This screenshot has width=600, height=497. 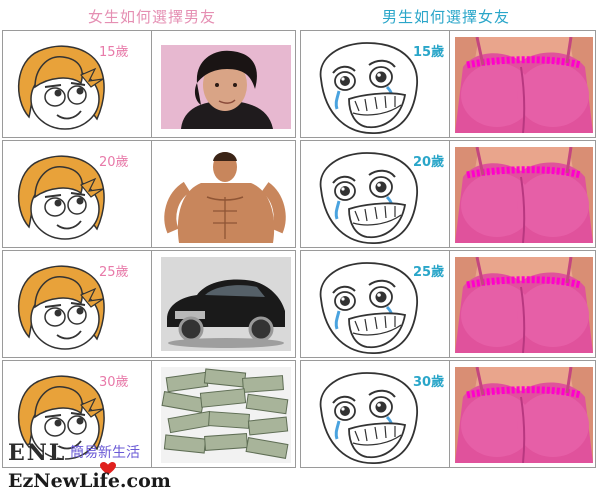 What do you see at coordinates (89, 481) in the screenshot?
I see `watermark-url: EzNewLife.com` at bounding box center [89, 481].